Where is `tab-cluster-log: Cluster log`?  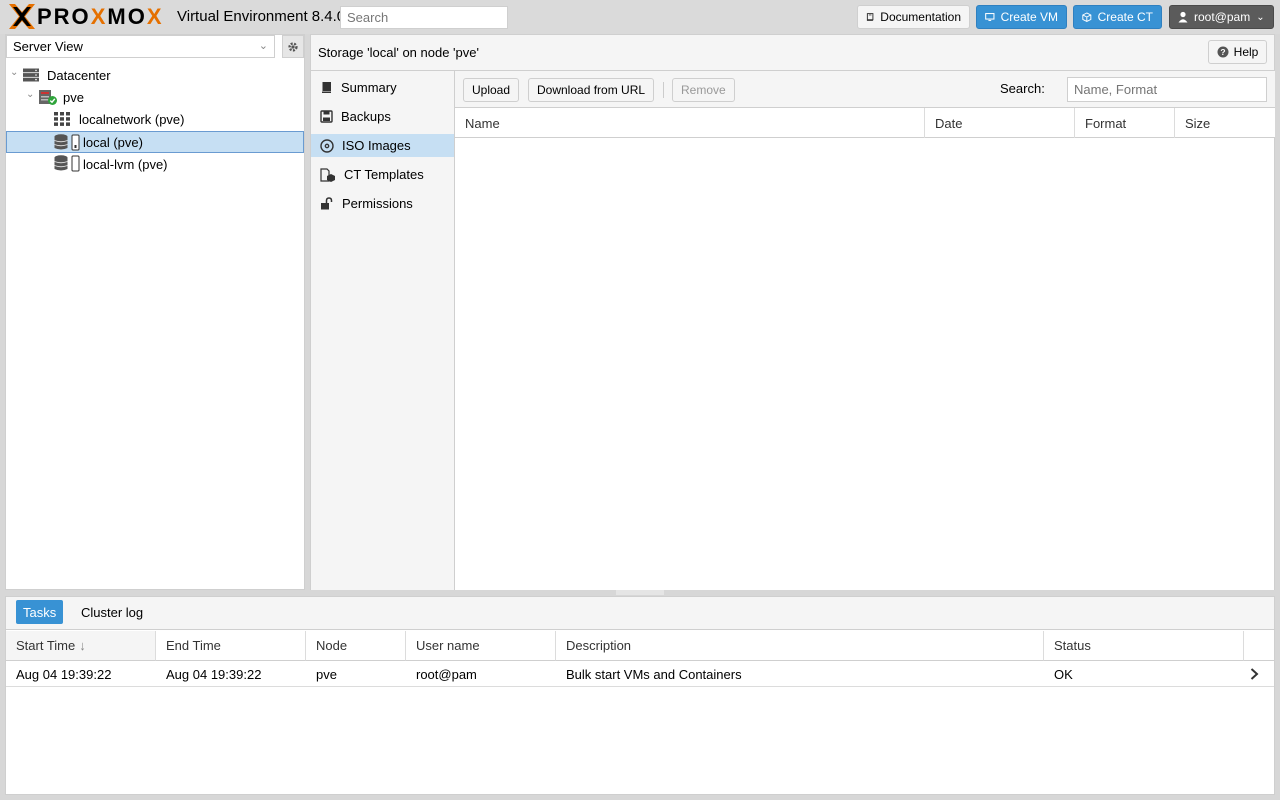 tab-cluster-log: Cluster log is located at coordinates (112, 612).